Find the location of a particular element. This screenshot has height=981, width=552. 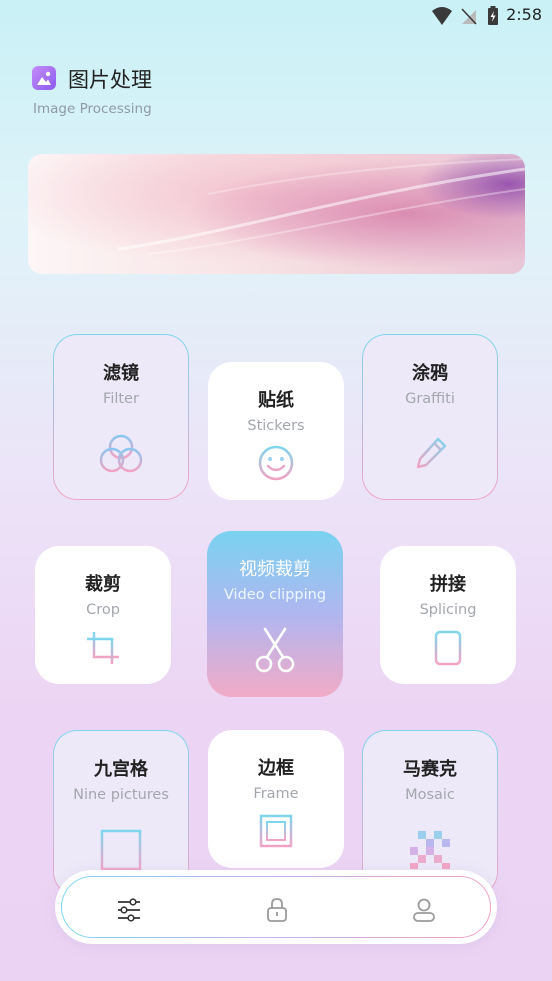

tool-crop-title: 裁剪 is located at coordinates (103, 584).